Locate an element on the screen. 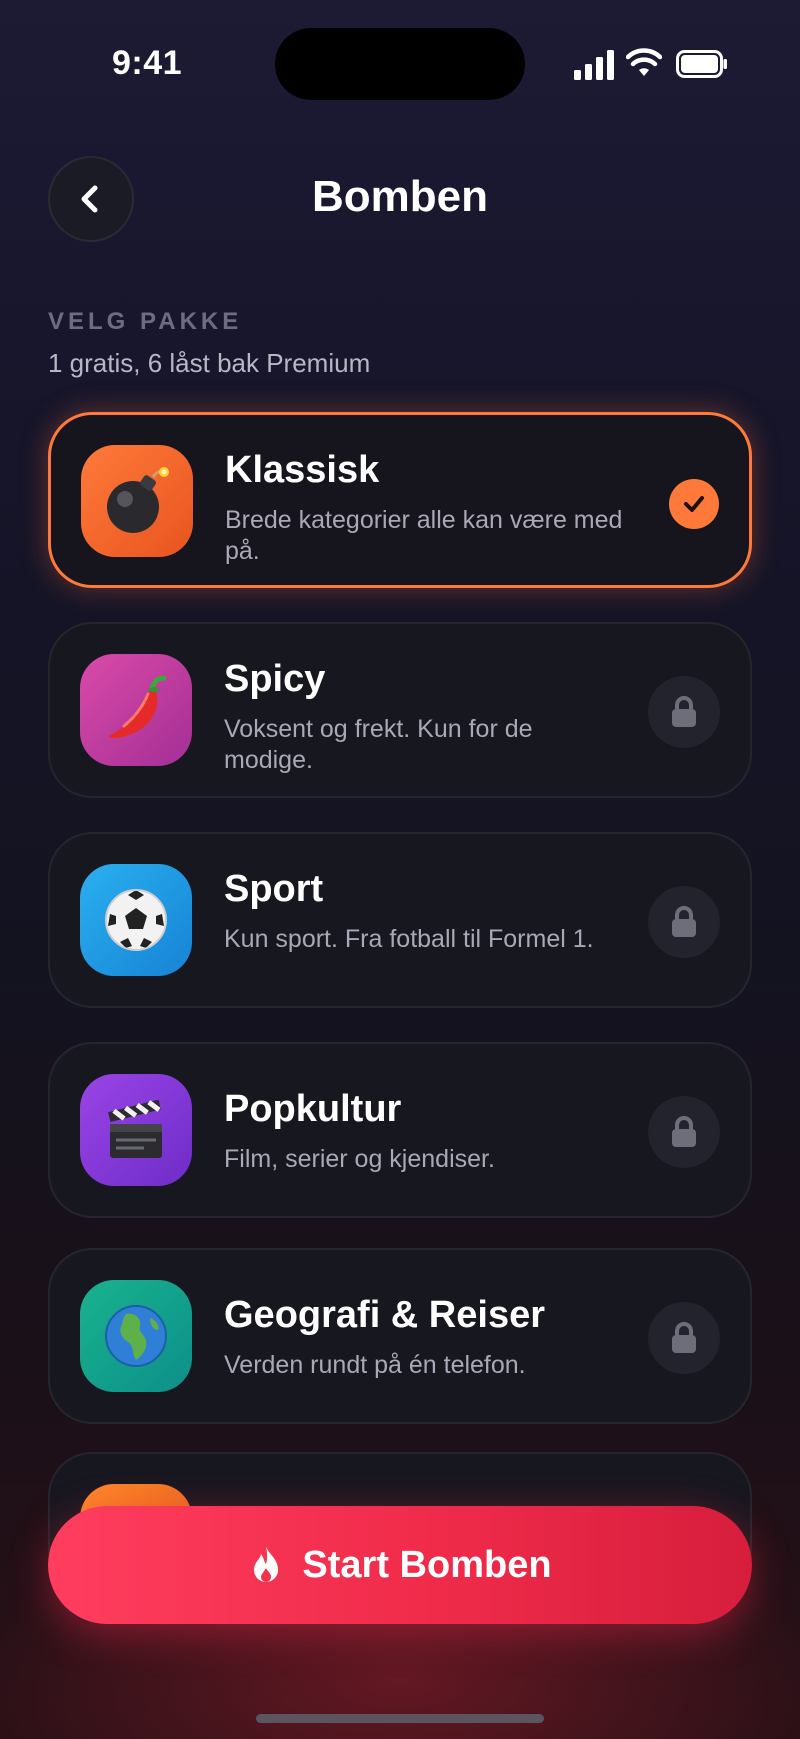 The width and height of the screenshot is (800, 1739). pack-title: Klassisk is located at coordinates (302, 470).